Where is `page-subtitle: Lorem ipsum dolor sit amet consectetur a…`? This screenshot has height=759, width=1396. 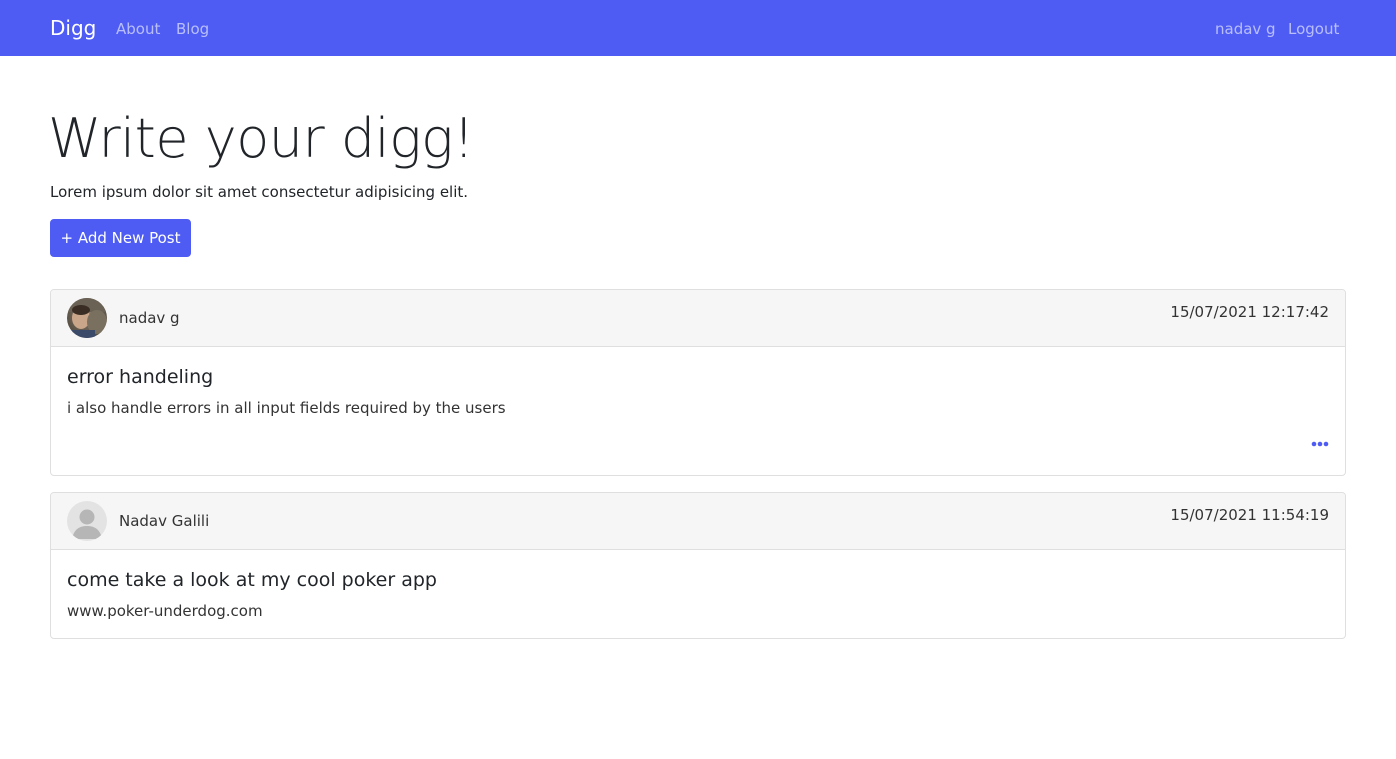
page-subtitle: Lorem ipsum dolor sit amet consectetur a… is located at coordinates (259, 192).